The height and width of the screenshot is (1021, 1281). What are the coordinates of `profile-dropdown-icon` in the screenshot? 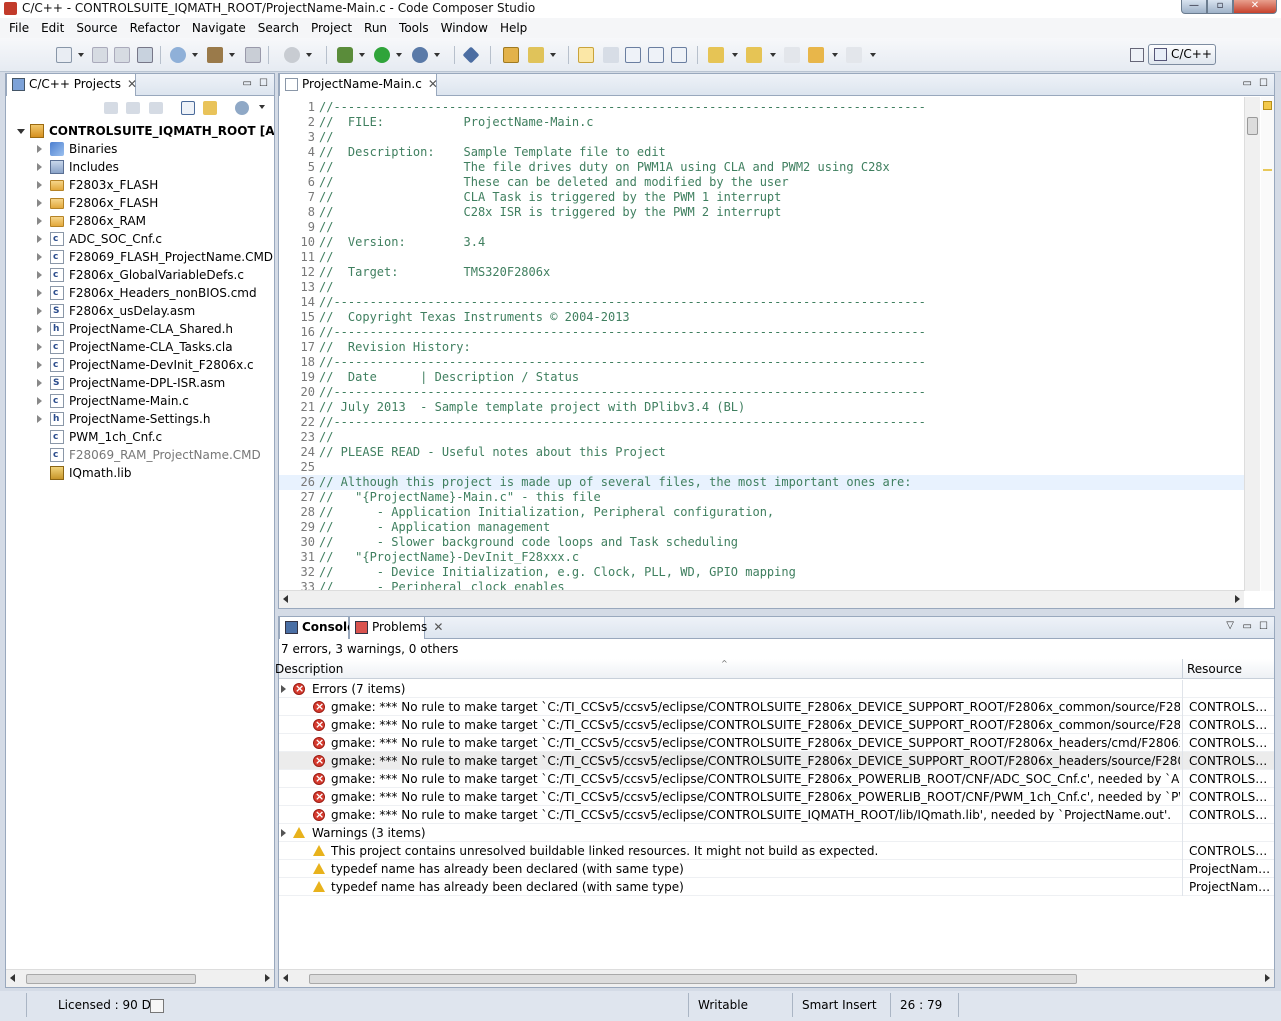 It's located at (437, 55).